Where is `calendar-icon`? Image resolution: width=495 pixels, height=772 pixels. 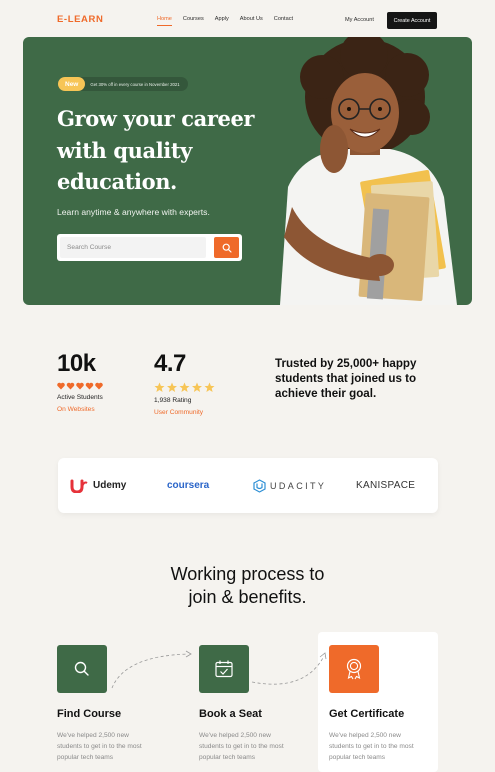 calendar-icon is located at coordinates (224, 669).